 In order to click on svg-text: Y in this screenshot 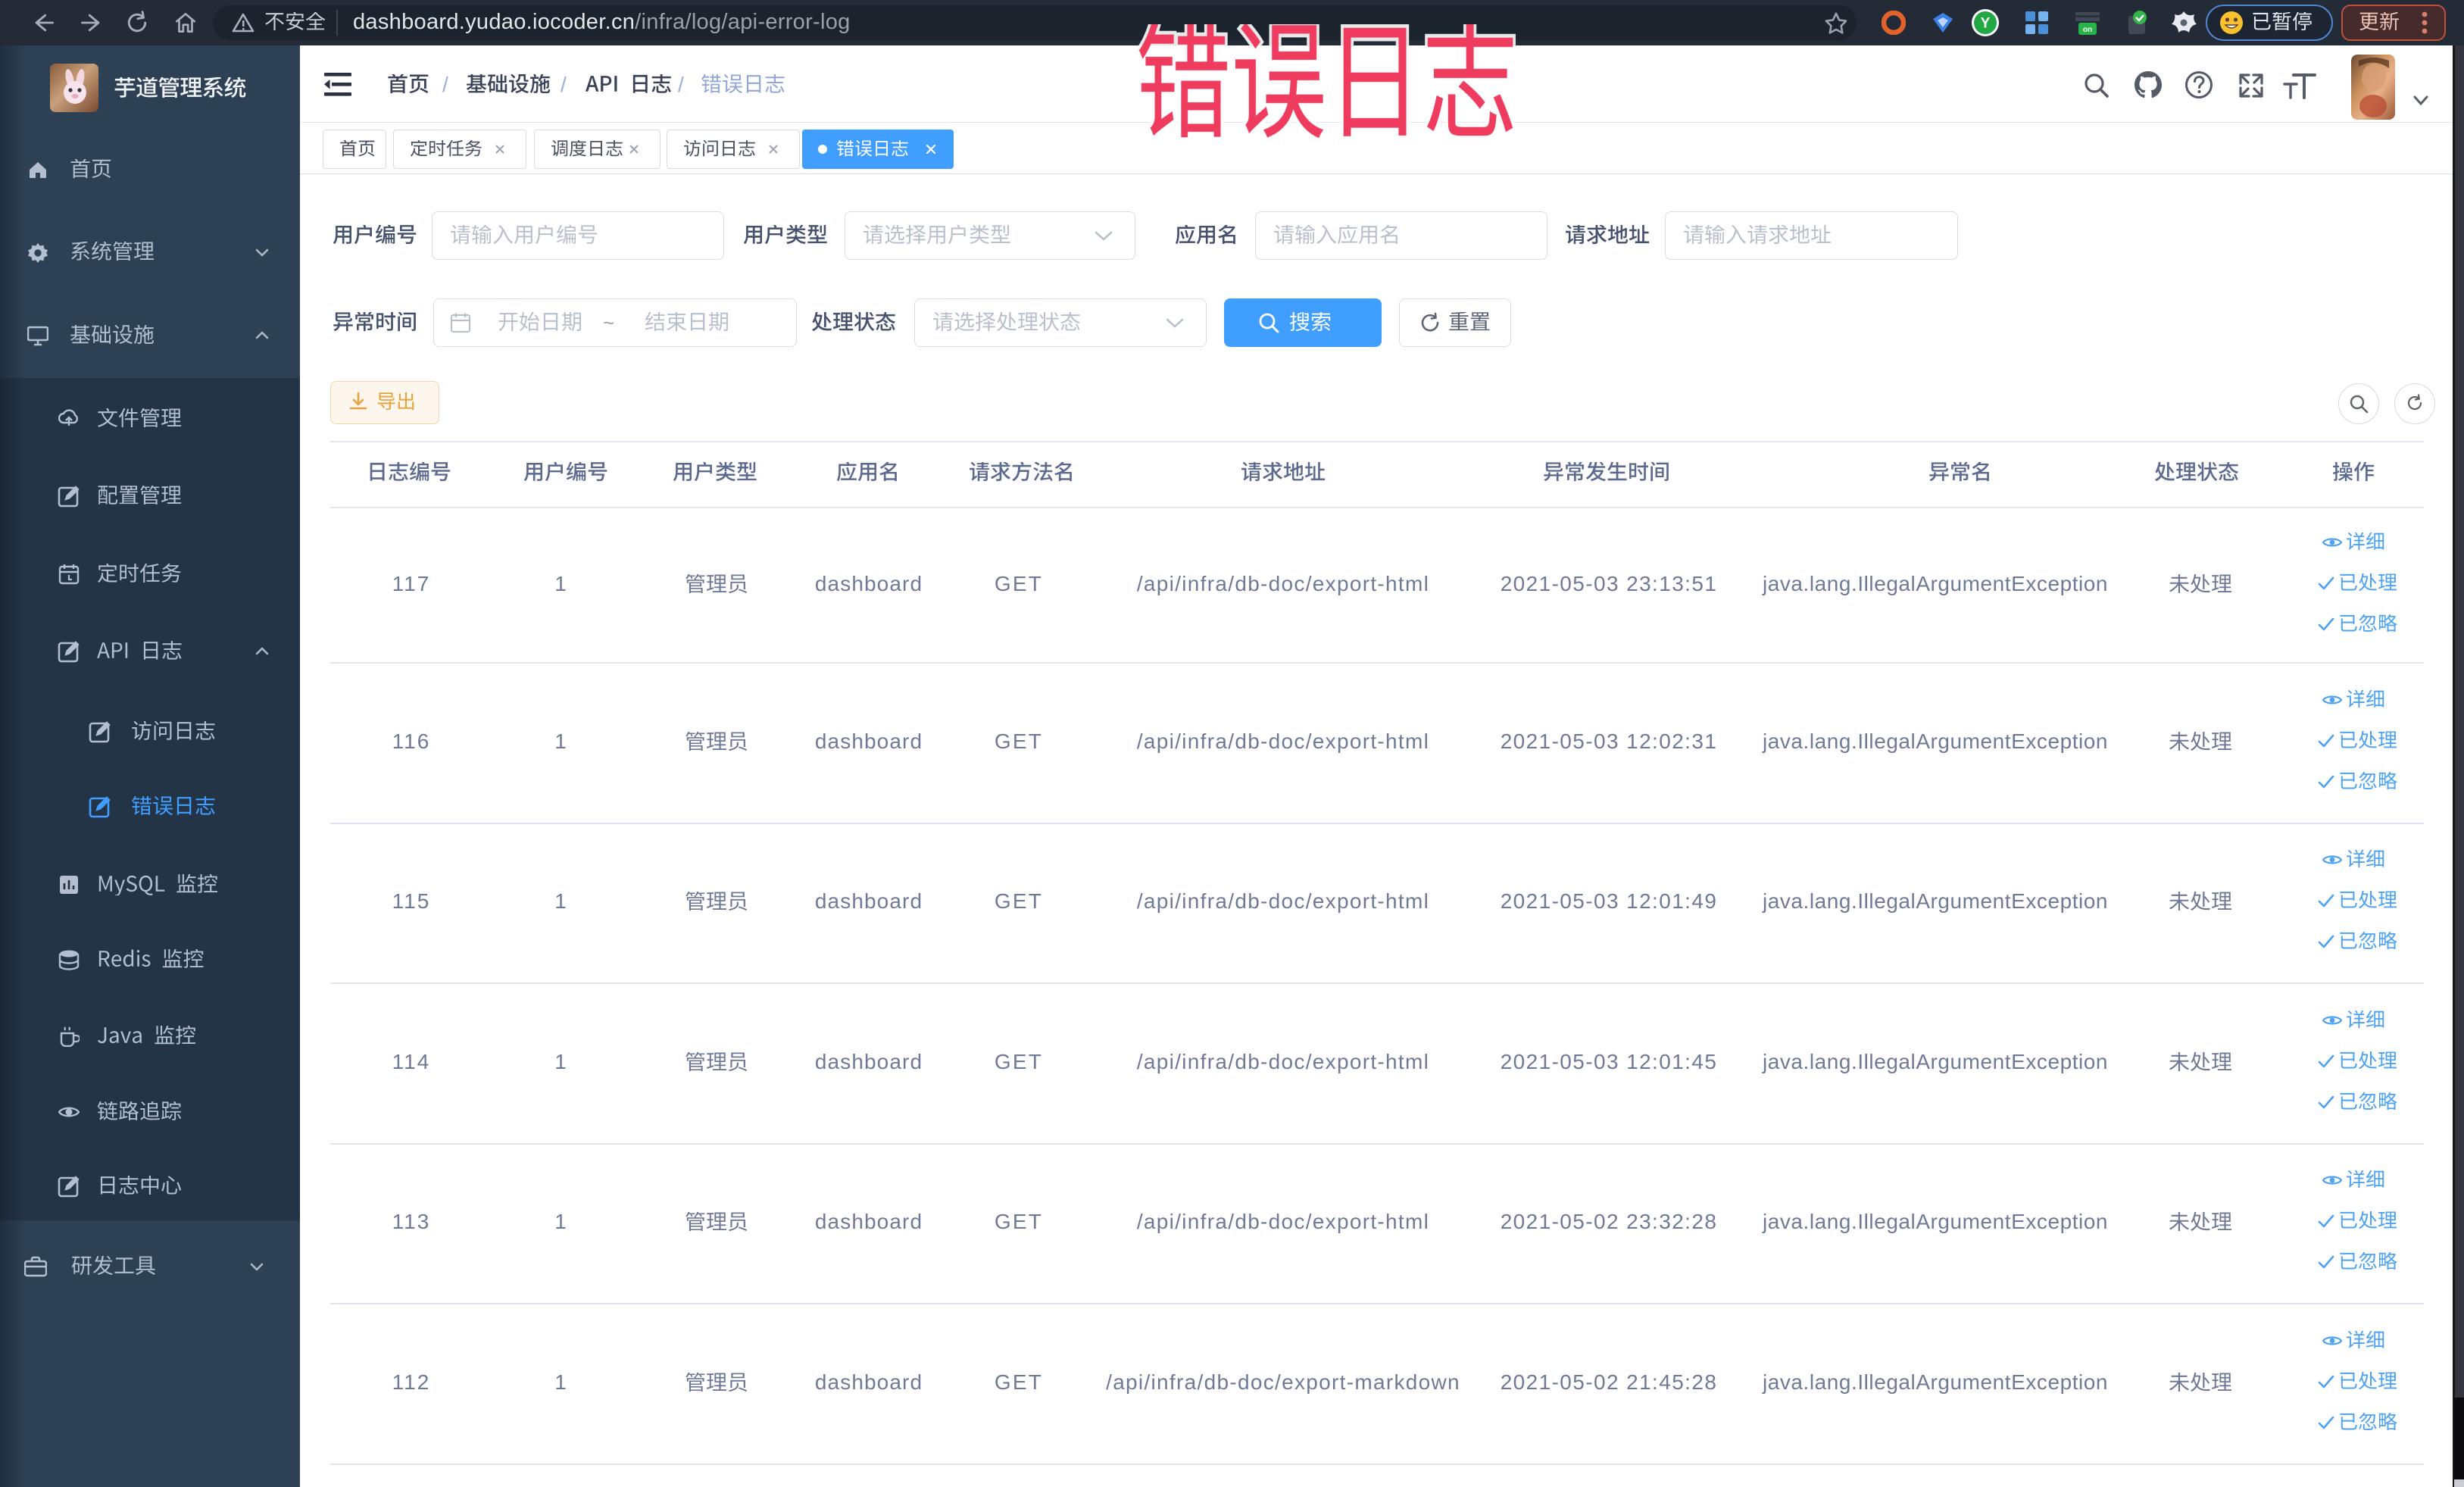, I will do `click(1986, 24)`.